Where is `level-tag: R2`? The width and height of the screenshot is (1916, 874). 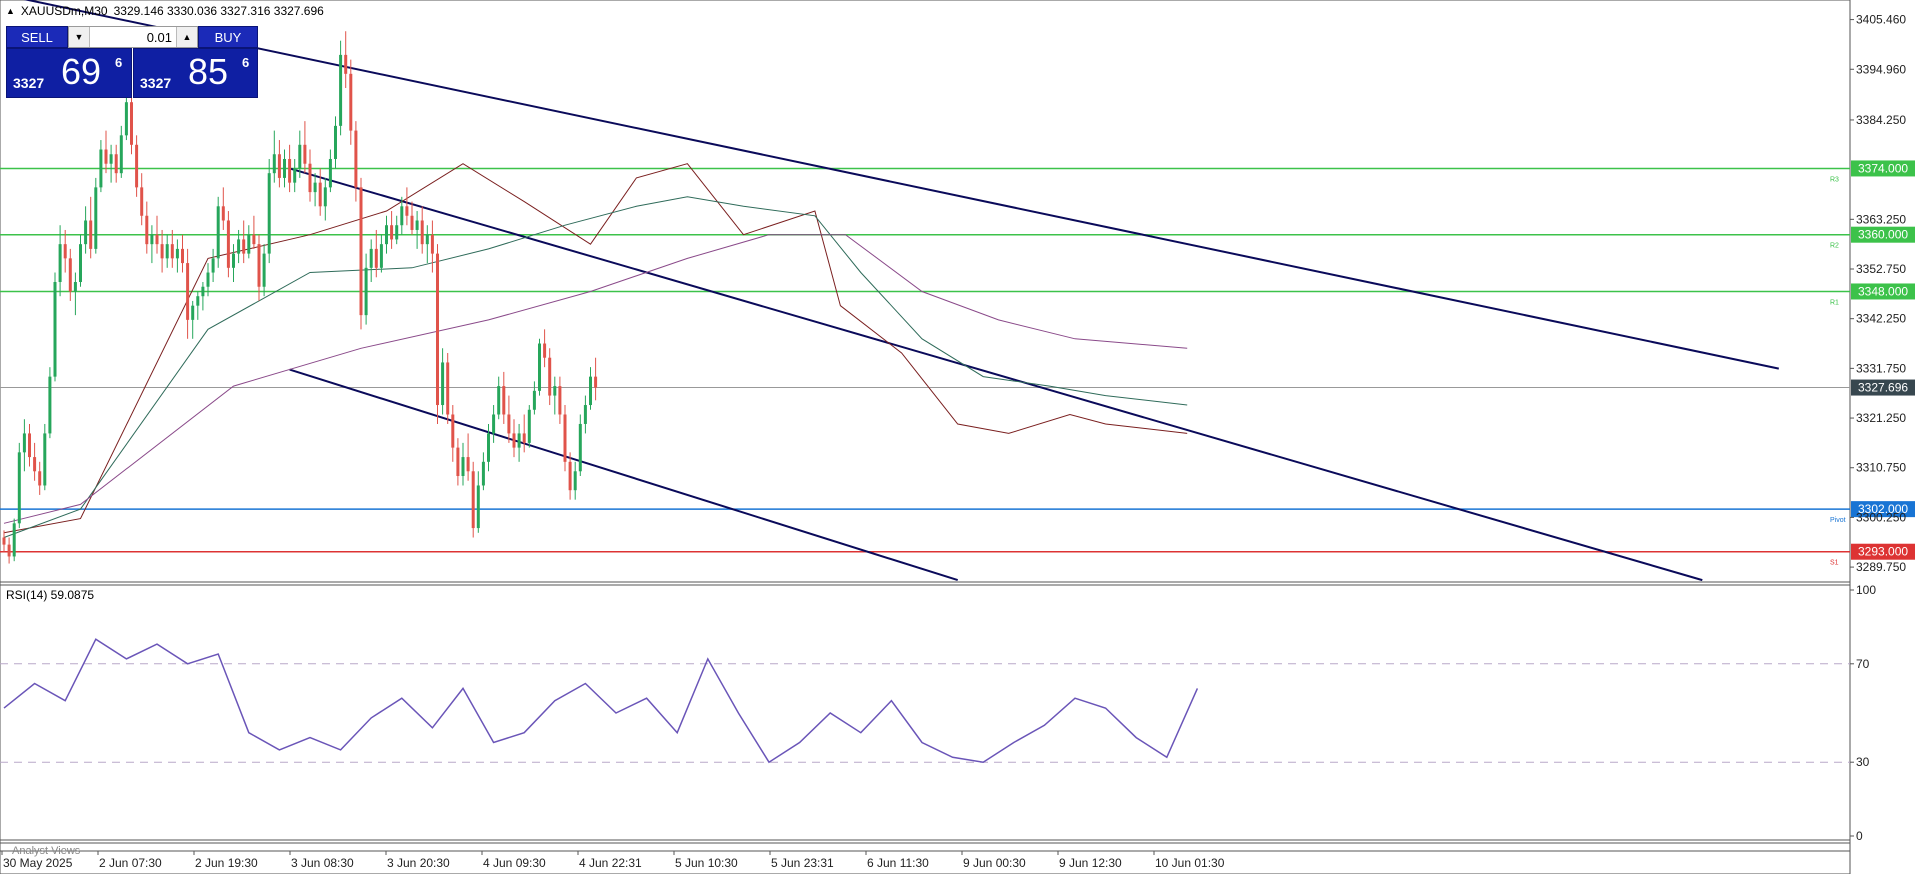 level-tag: R2 is located at coordinates (1834, 246).